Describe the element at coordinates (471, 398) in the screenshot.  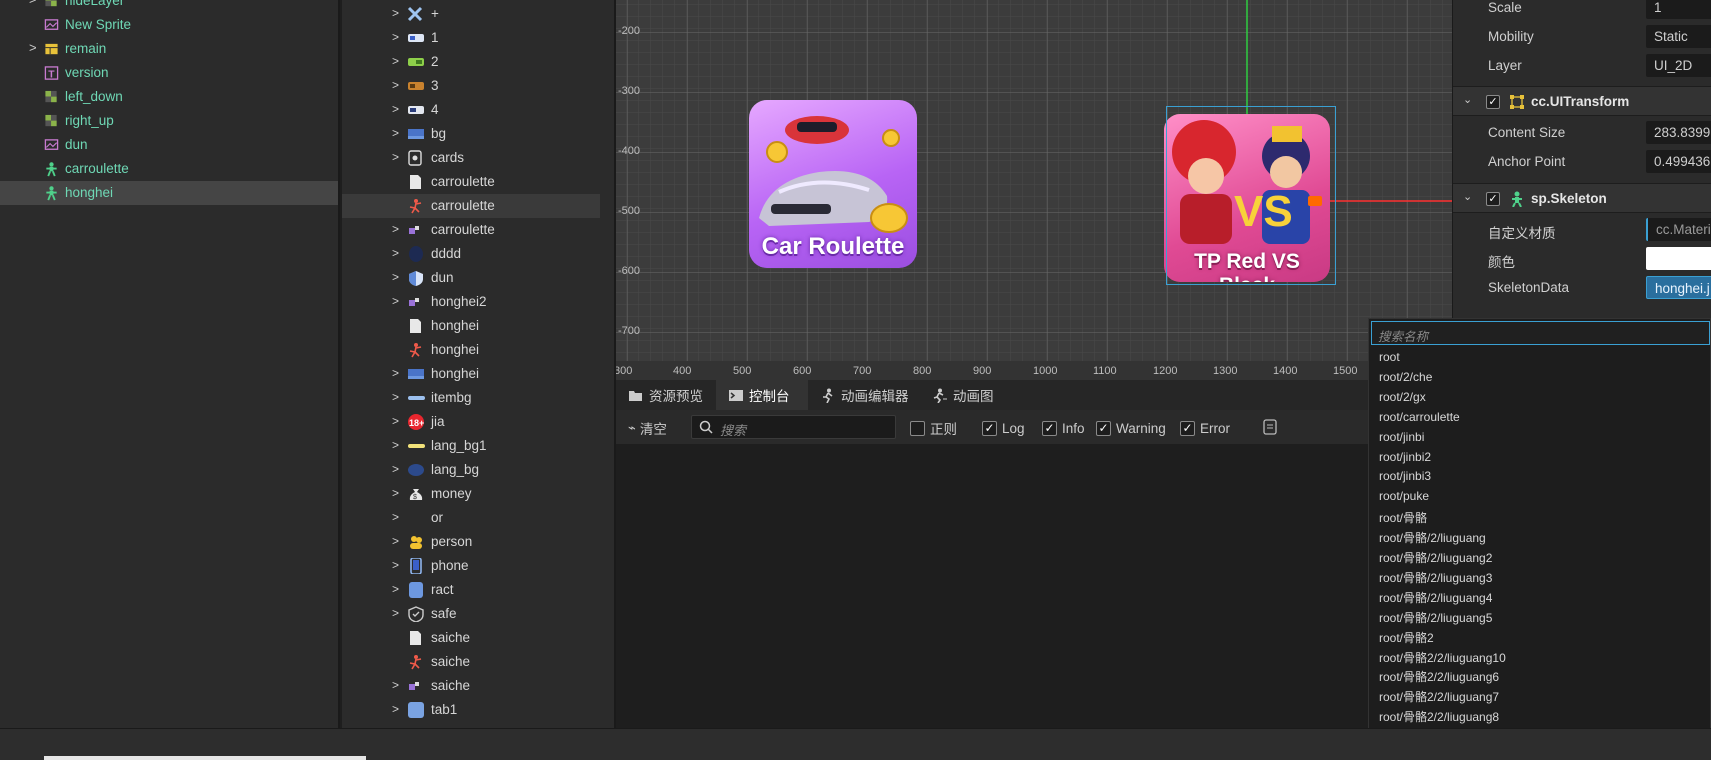
I see `asset-item: > itembg` at that location.